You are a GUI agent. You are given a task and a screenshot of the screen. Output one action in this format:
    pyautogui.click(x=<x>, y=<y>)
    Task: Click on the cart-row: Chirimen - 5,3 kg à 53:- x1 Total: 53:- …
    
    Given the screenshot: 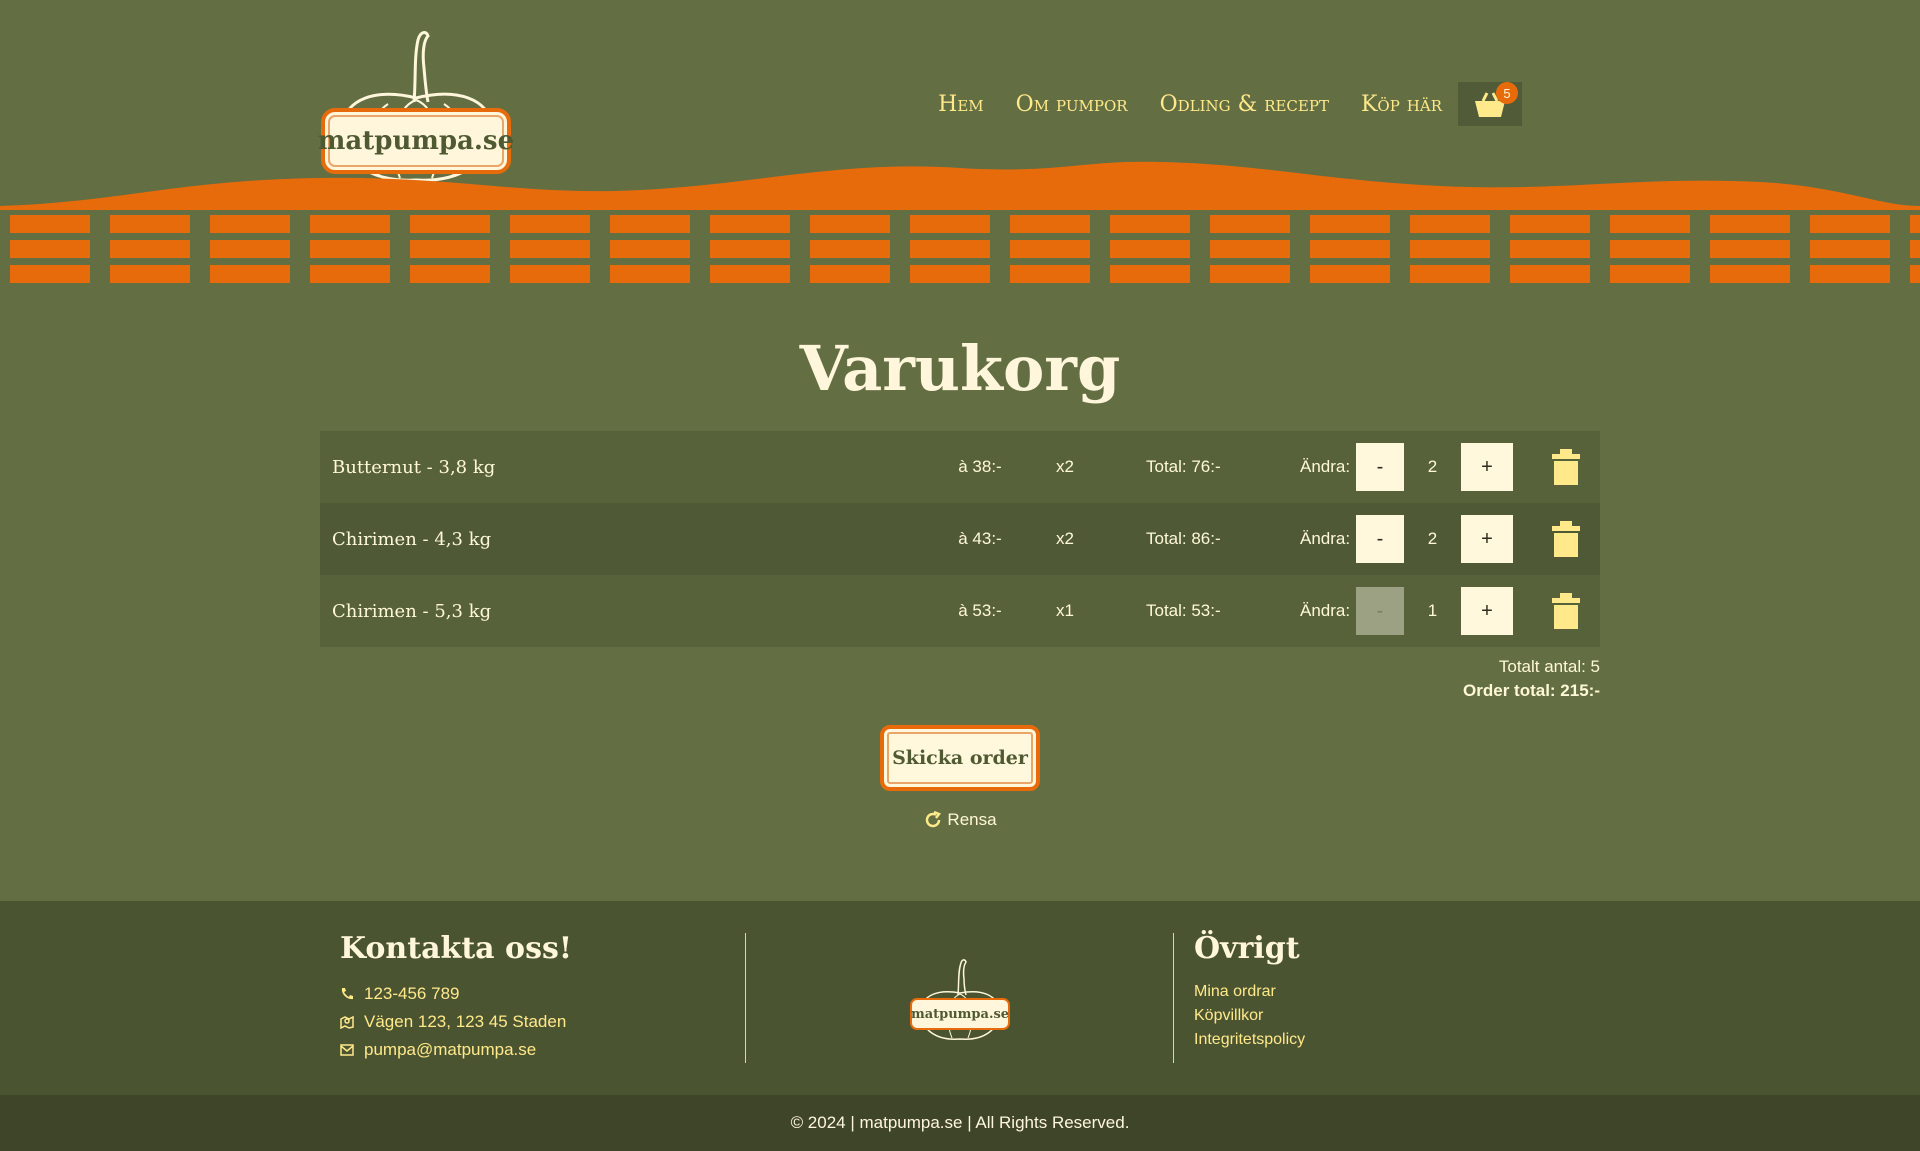 What is the action you would take?
    pyautogui.click(x=960, y=611)
    